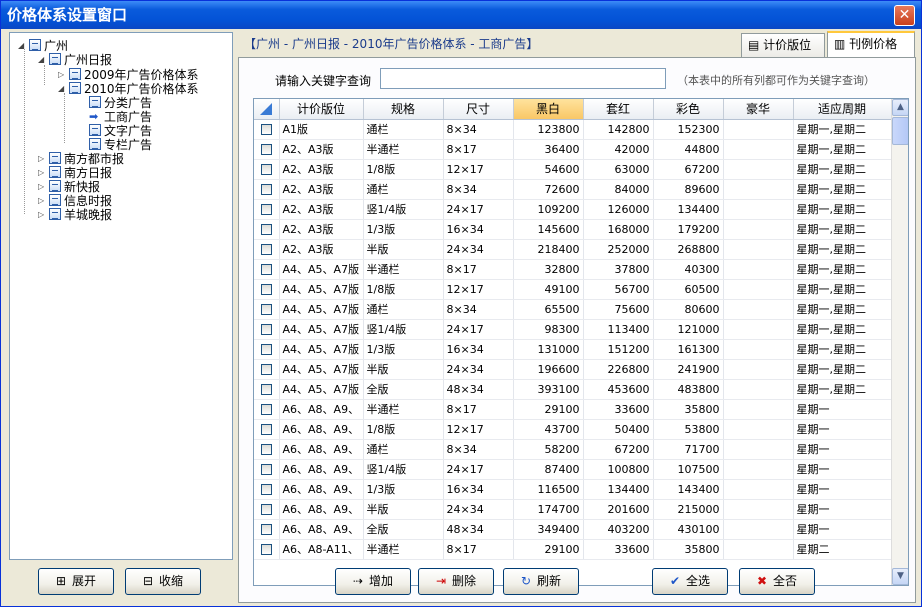  I want to click on column-header: 规格, so click(403, 109).